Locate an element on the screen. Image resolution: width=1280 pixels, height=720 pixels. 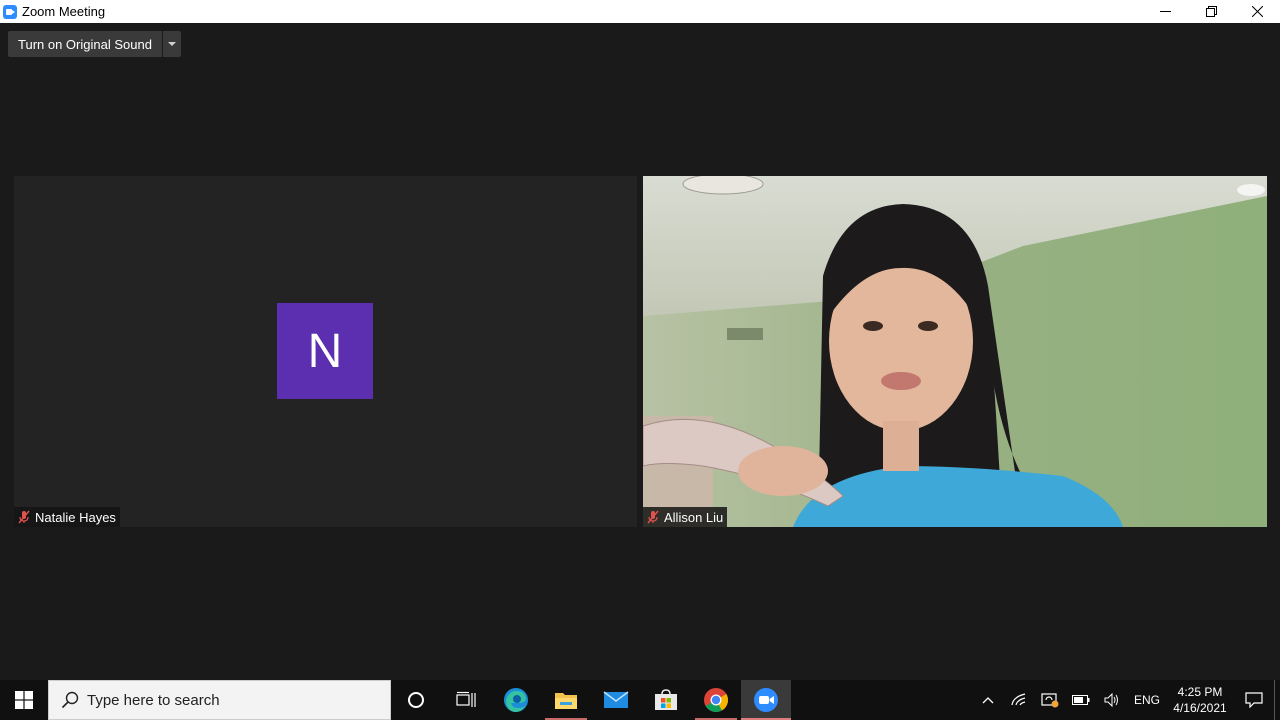
restore-button is located at coordinates (1211, 11).